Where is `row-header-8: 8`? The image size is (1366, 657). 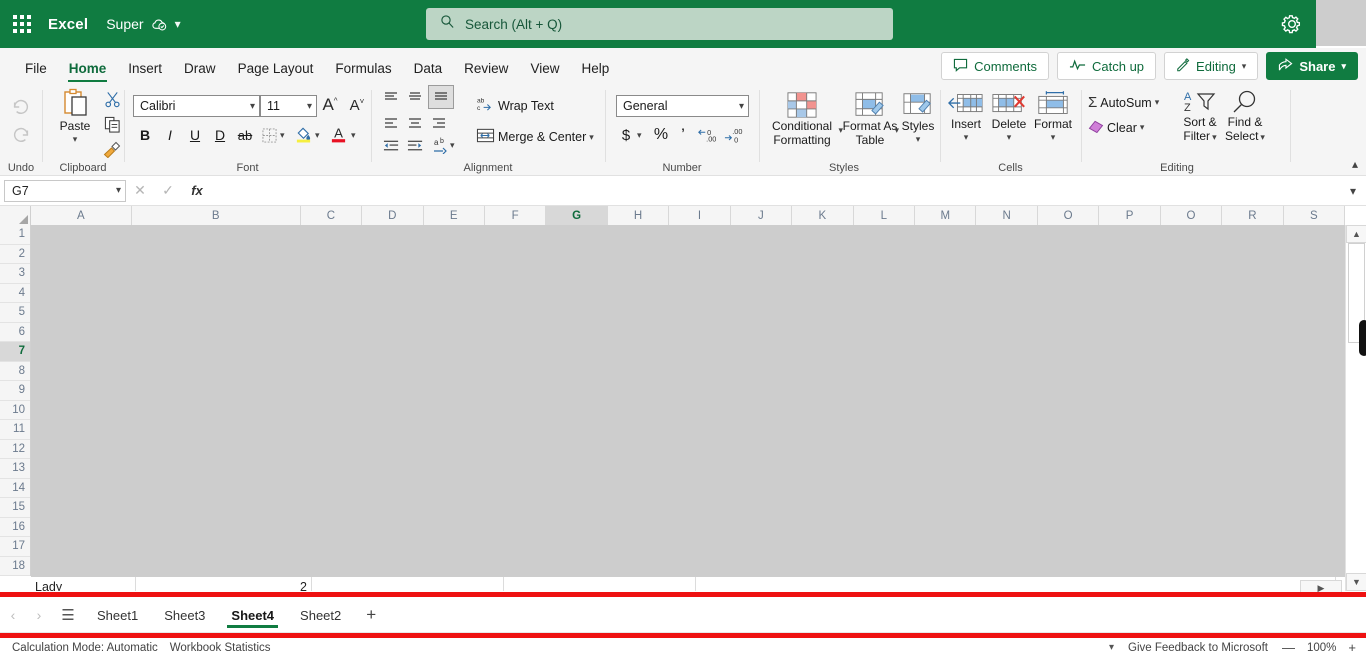
row-header-8: 8 is located at coordinates (15, 371).